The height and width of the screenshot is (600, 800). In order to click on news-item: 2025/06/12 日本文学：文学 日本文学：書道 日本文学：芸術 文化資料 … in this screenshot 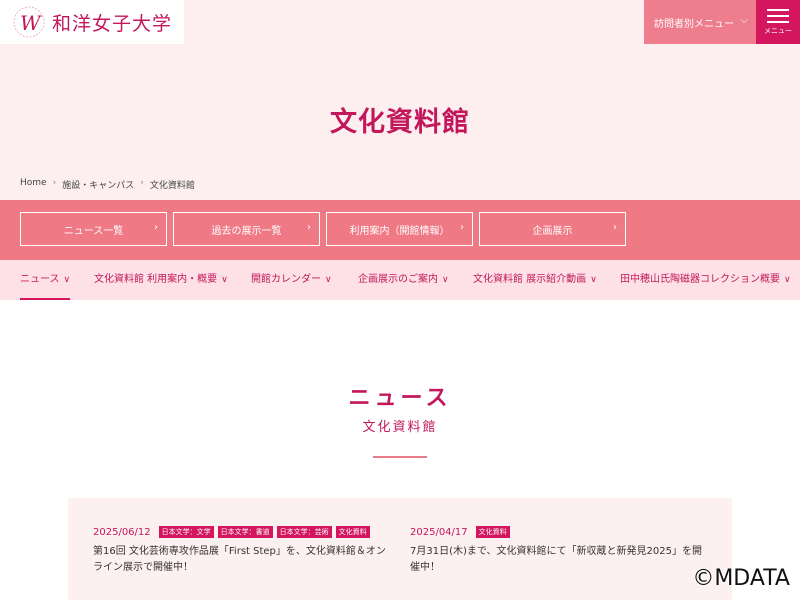, I will do `click(241, 551)`.